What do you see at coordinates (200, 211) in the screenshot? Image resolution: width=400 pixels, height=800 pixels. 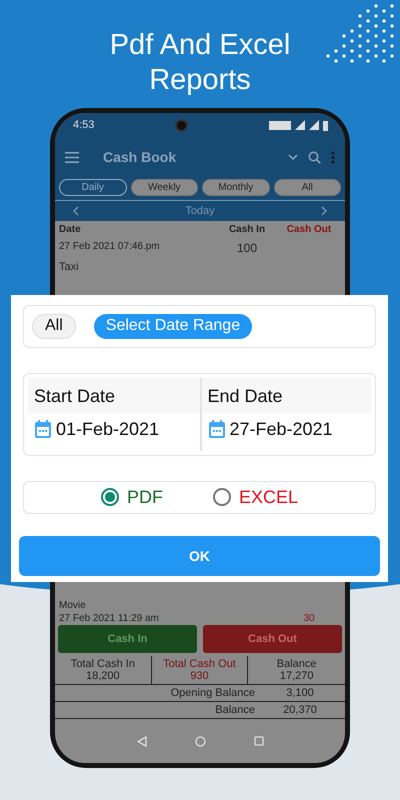 I see `date-label: Today` at bounding box center [200, 211].